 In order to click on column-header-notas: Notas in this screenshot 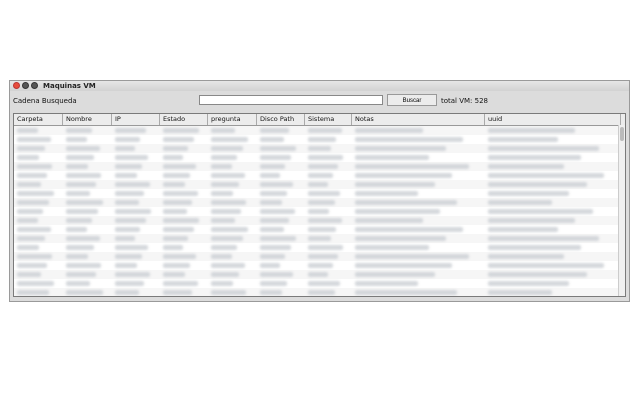, I will do `click(418, 119)`.